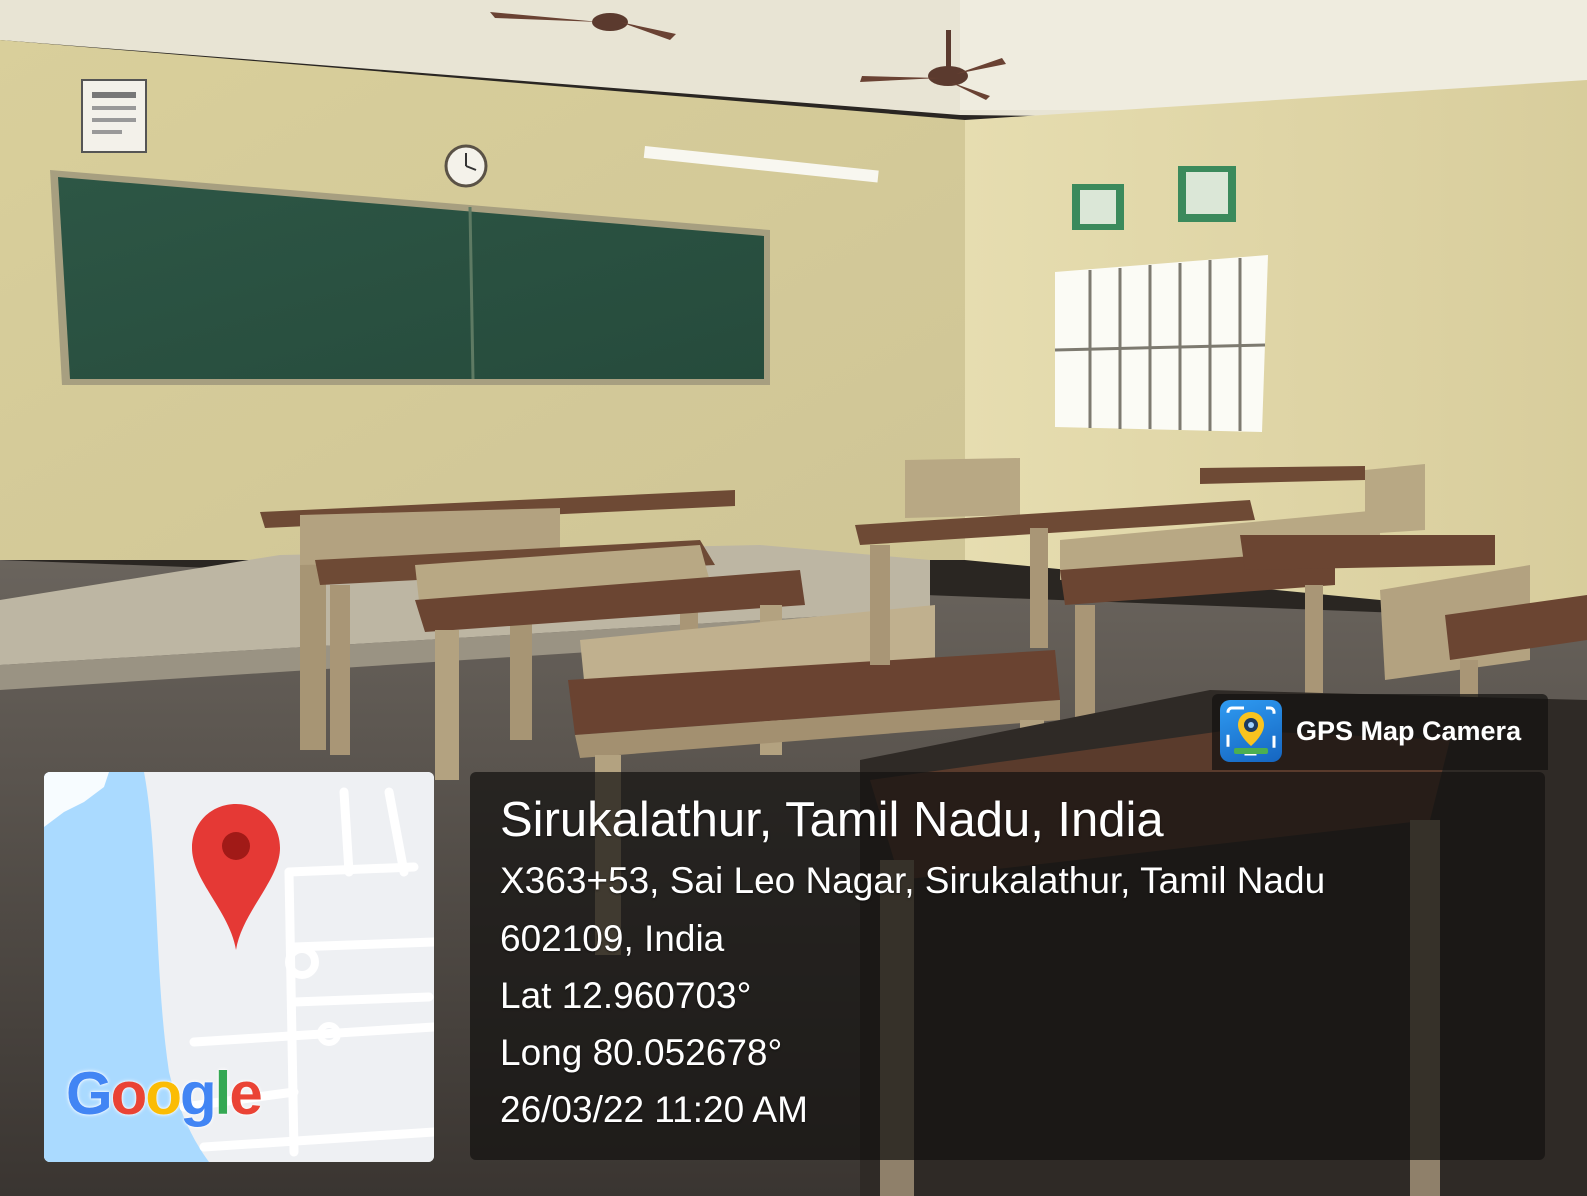 This screenshot has width=1587, height=1196. Describe the element at coordinates (1251, 731) in the screenshot. I see `camera-location-icon` at that location.